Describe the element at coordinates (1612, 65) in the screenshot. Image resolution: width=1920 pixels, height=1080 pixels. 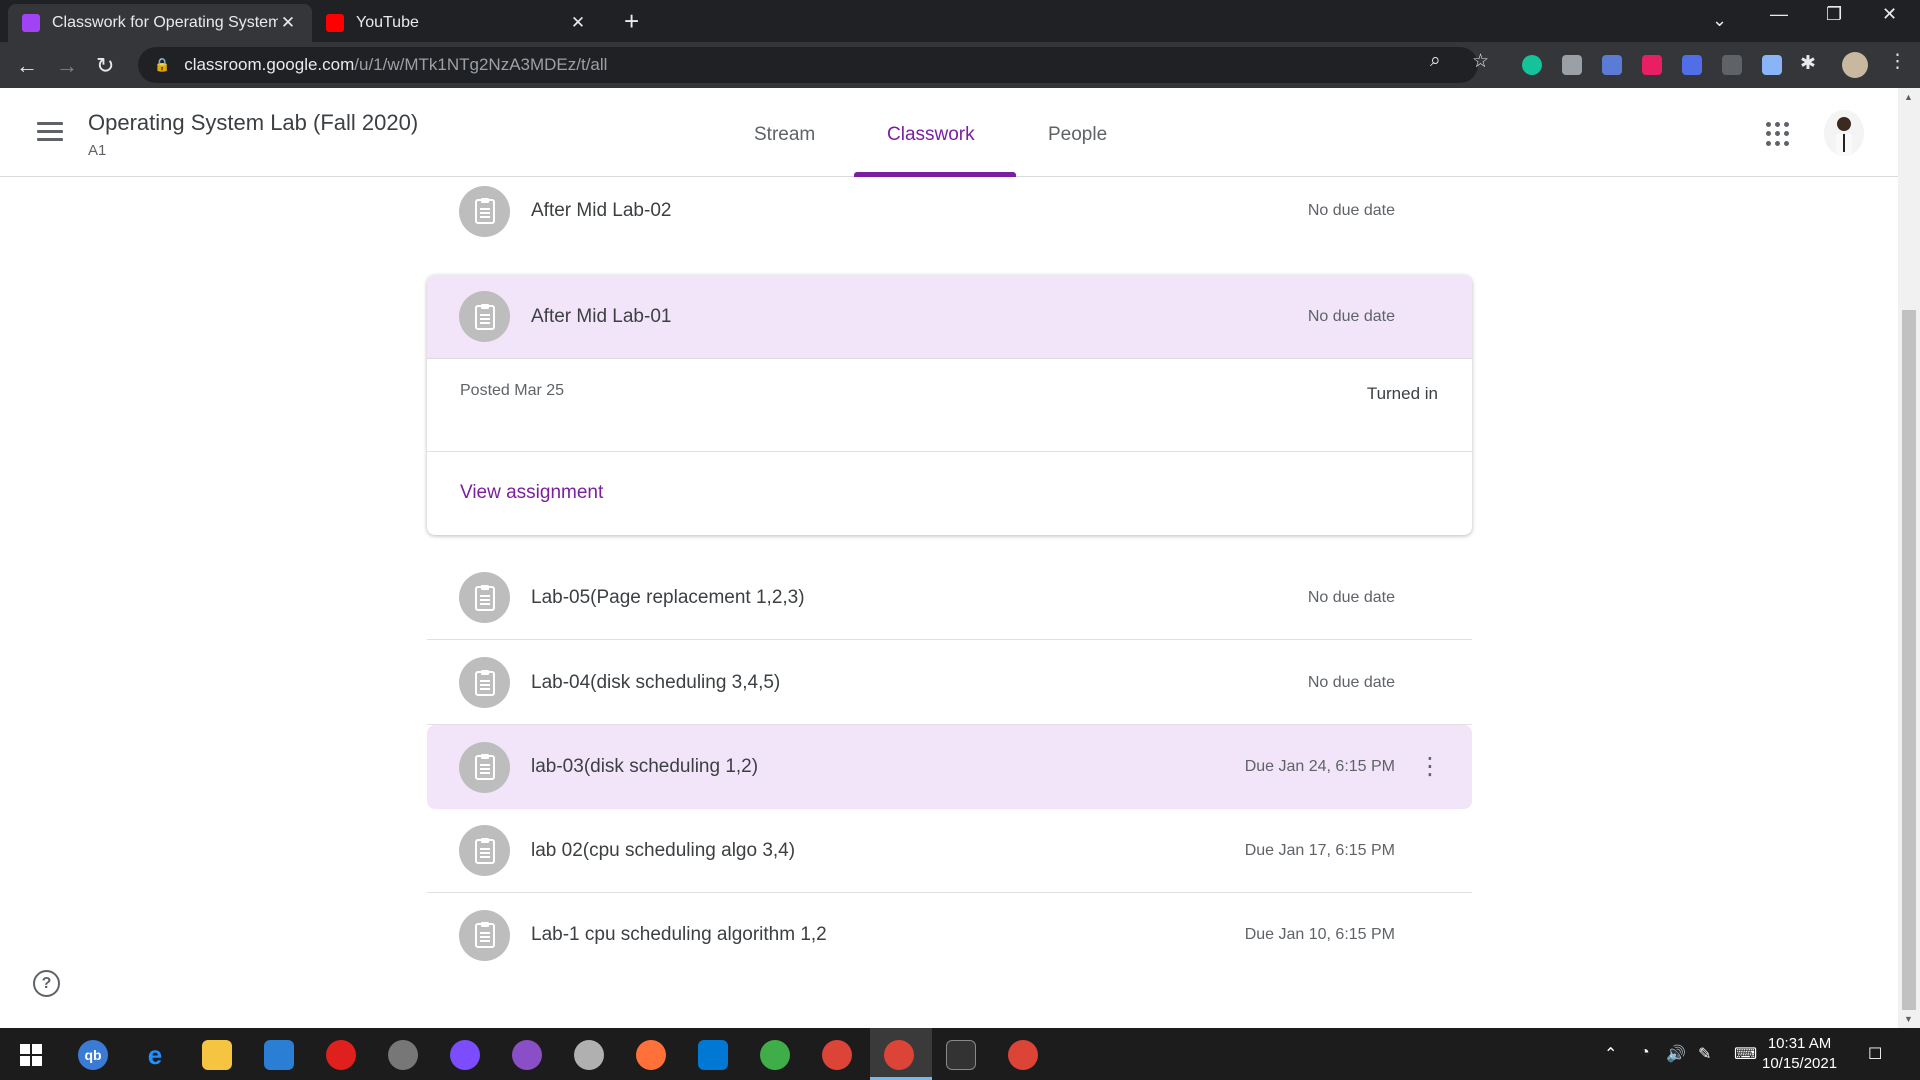
I see `extension-icon` at that location.